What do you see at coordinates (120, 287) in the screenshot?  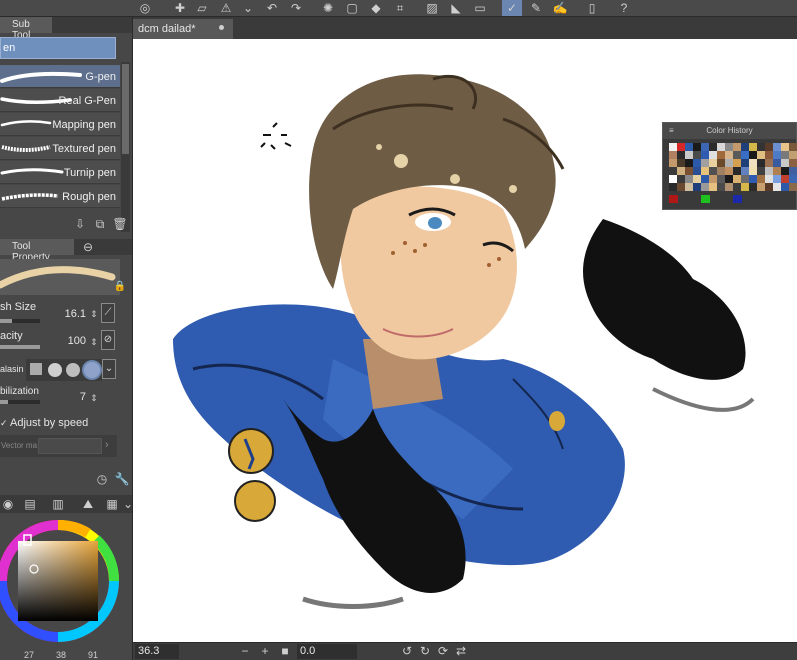 I see `lock-icon: 🔒` at bounding box center [120, 287].